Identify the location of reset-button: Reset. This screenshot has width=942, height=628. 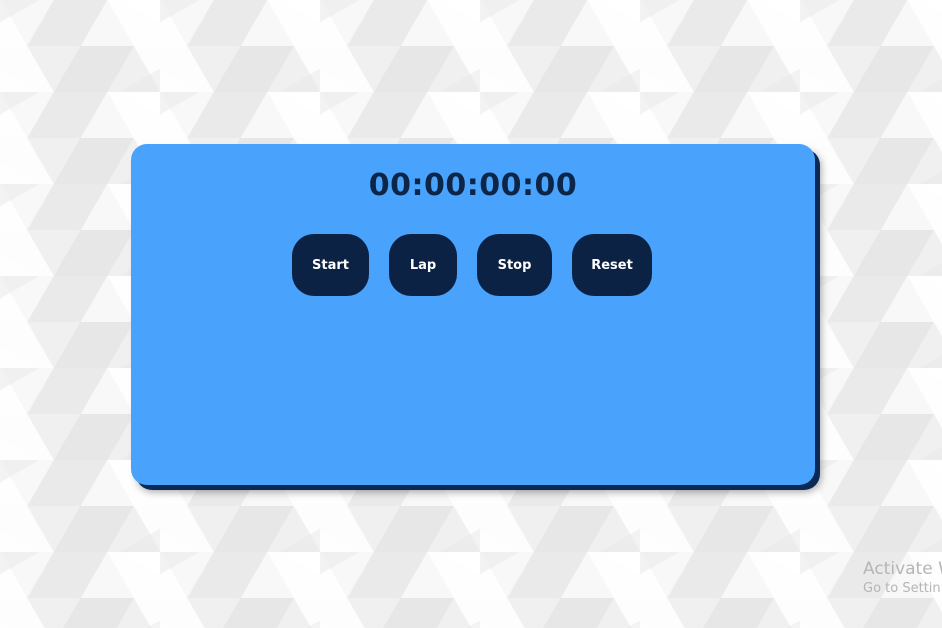
(612, 265).